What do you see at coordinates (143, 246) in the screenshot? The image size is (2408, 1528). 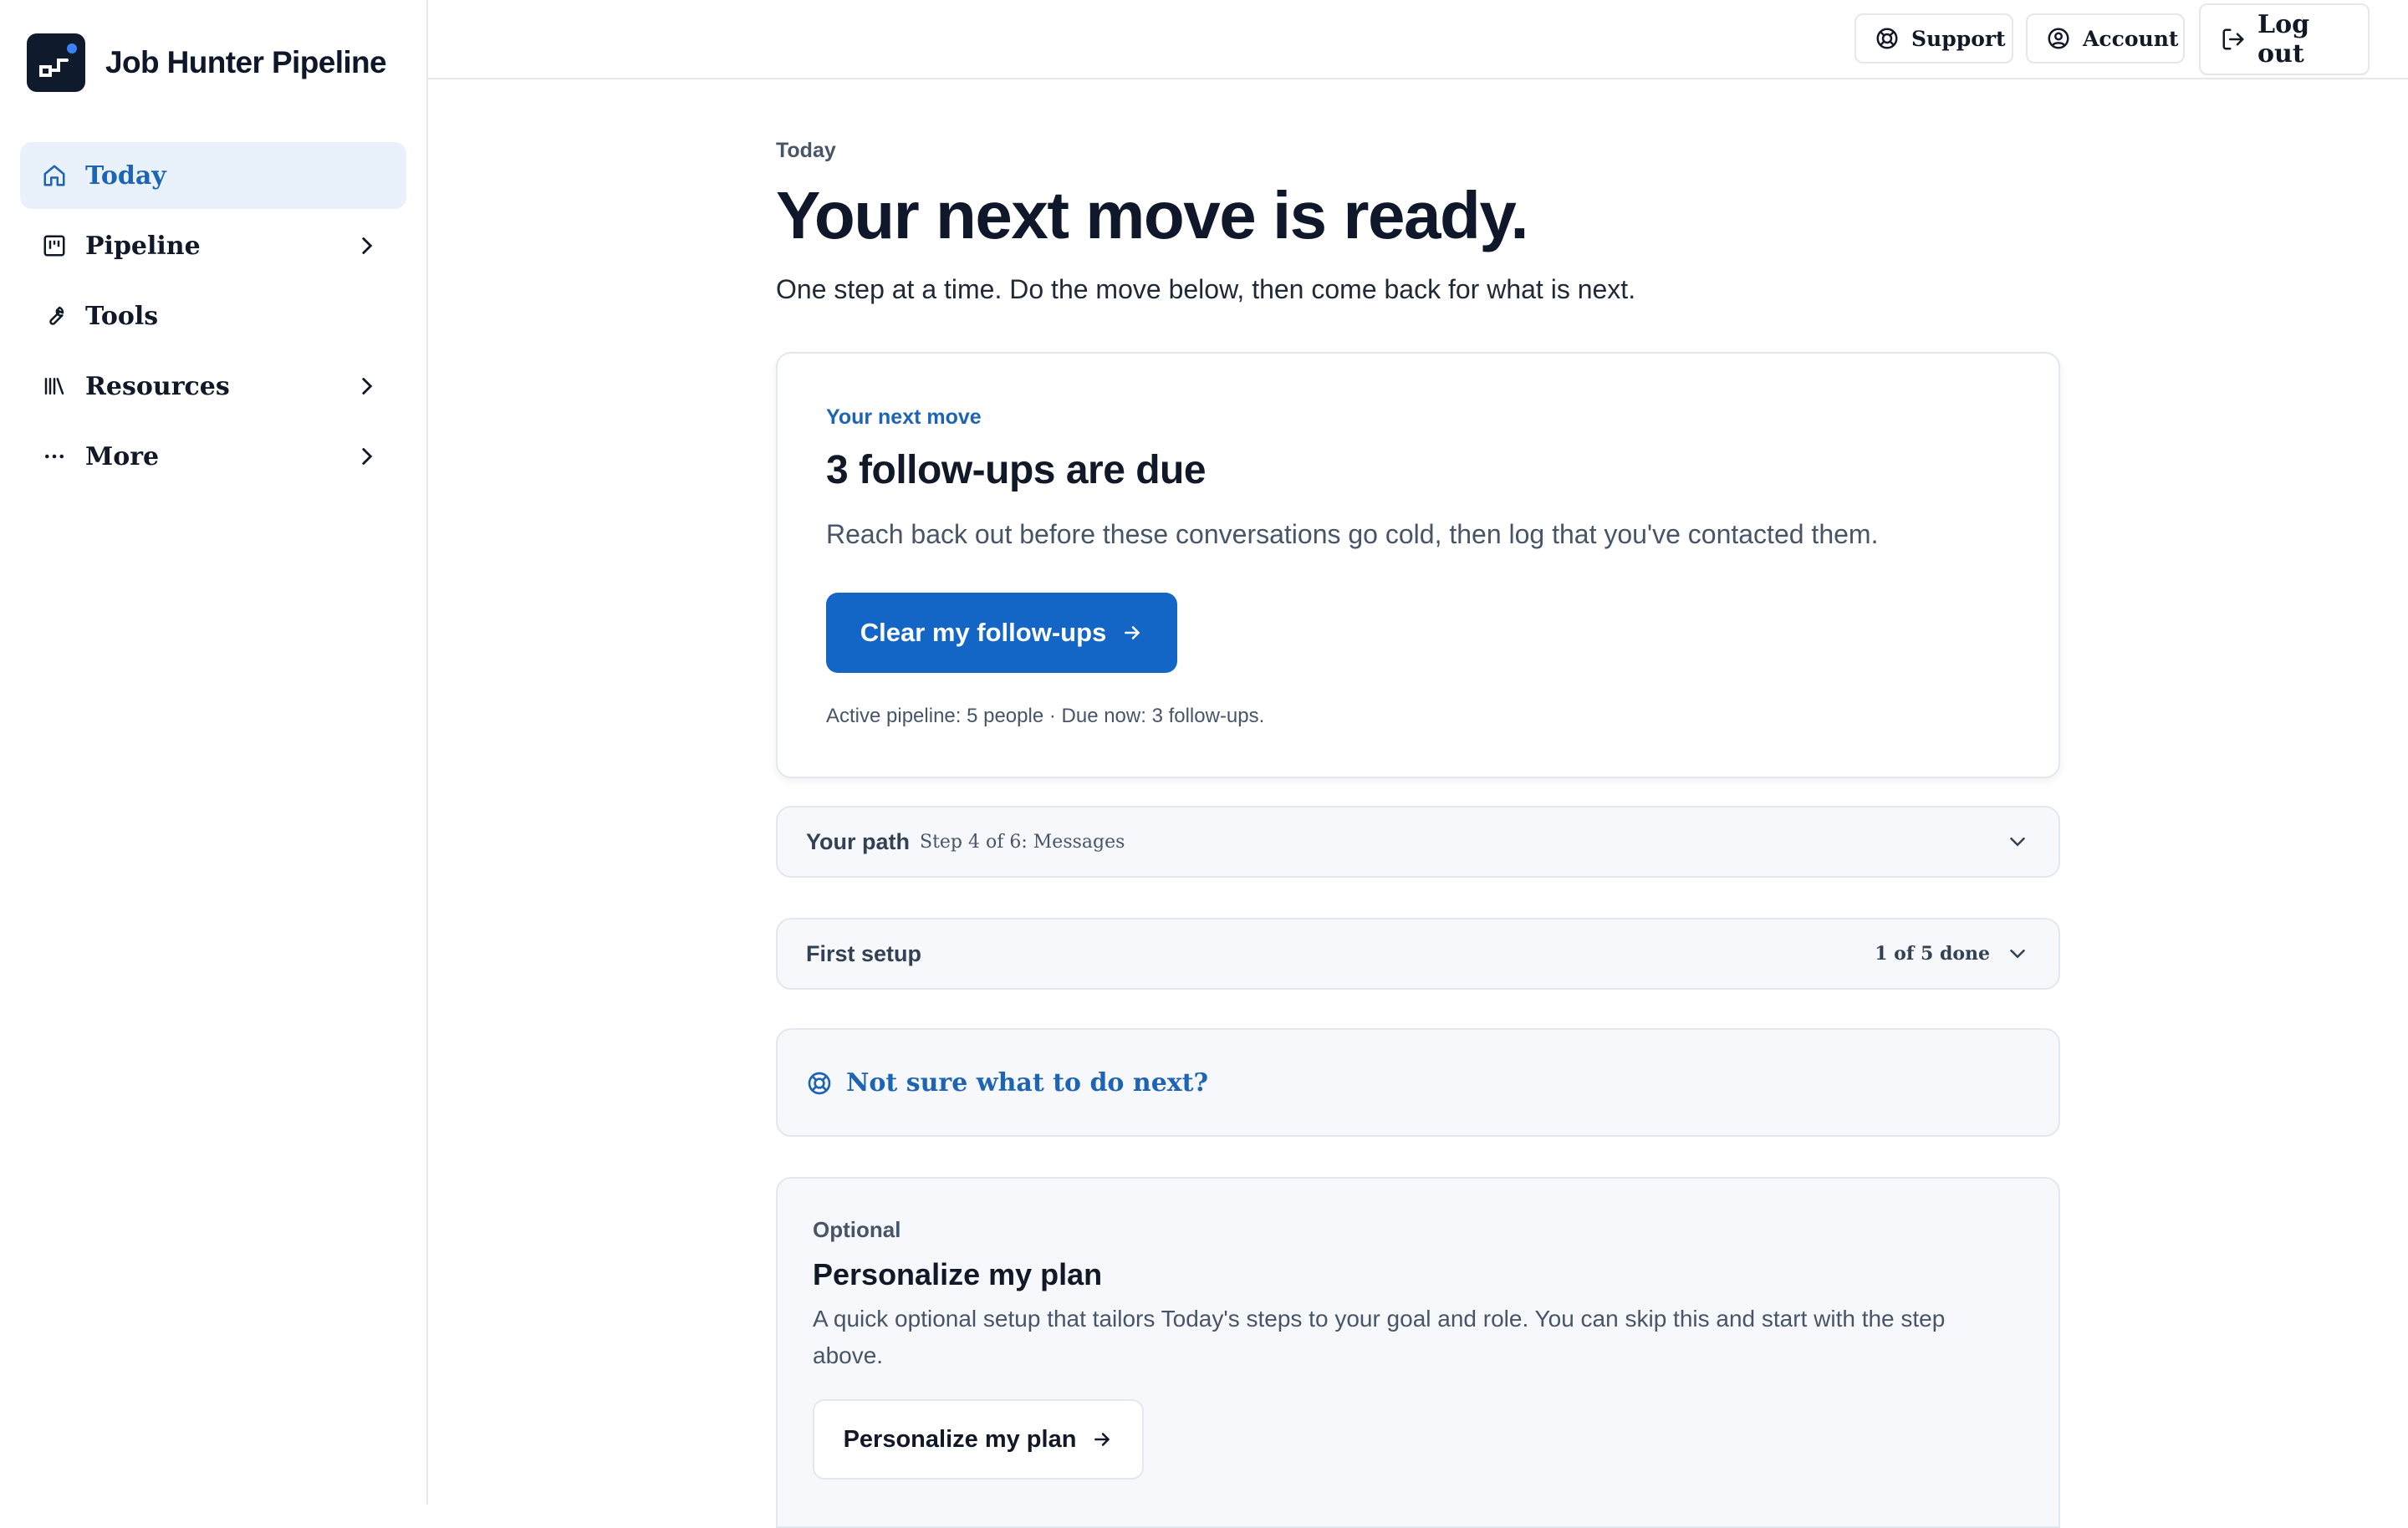 I see `sidebar-item-label: Pipeline` at bounding box center [143, 246].